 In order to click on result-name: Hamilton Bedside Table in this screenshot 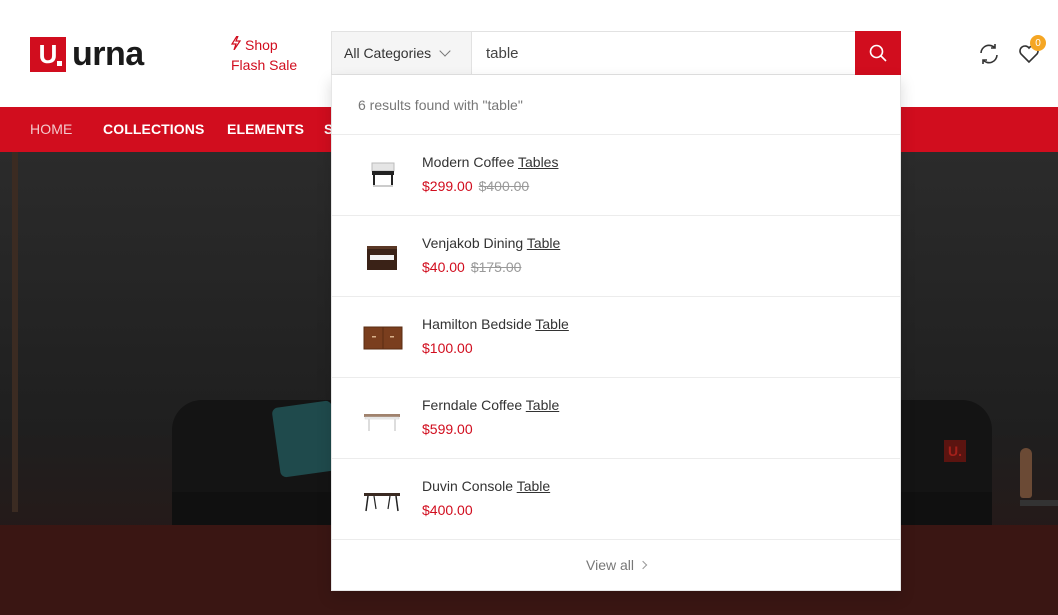, I will do `click(495, 324)`.